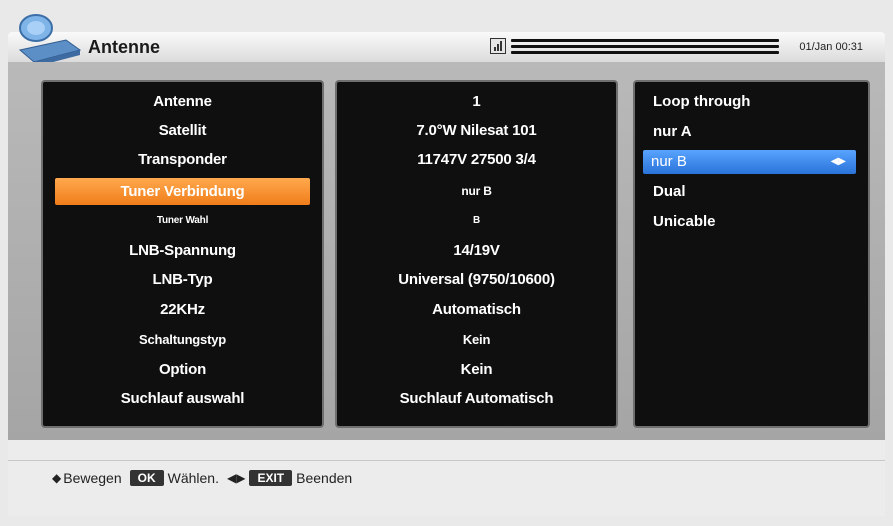  What do you see at coordinates (182, 159) in the screenshot?
I see `label-transponder: Transponder` at bounding box center [182, 159].